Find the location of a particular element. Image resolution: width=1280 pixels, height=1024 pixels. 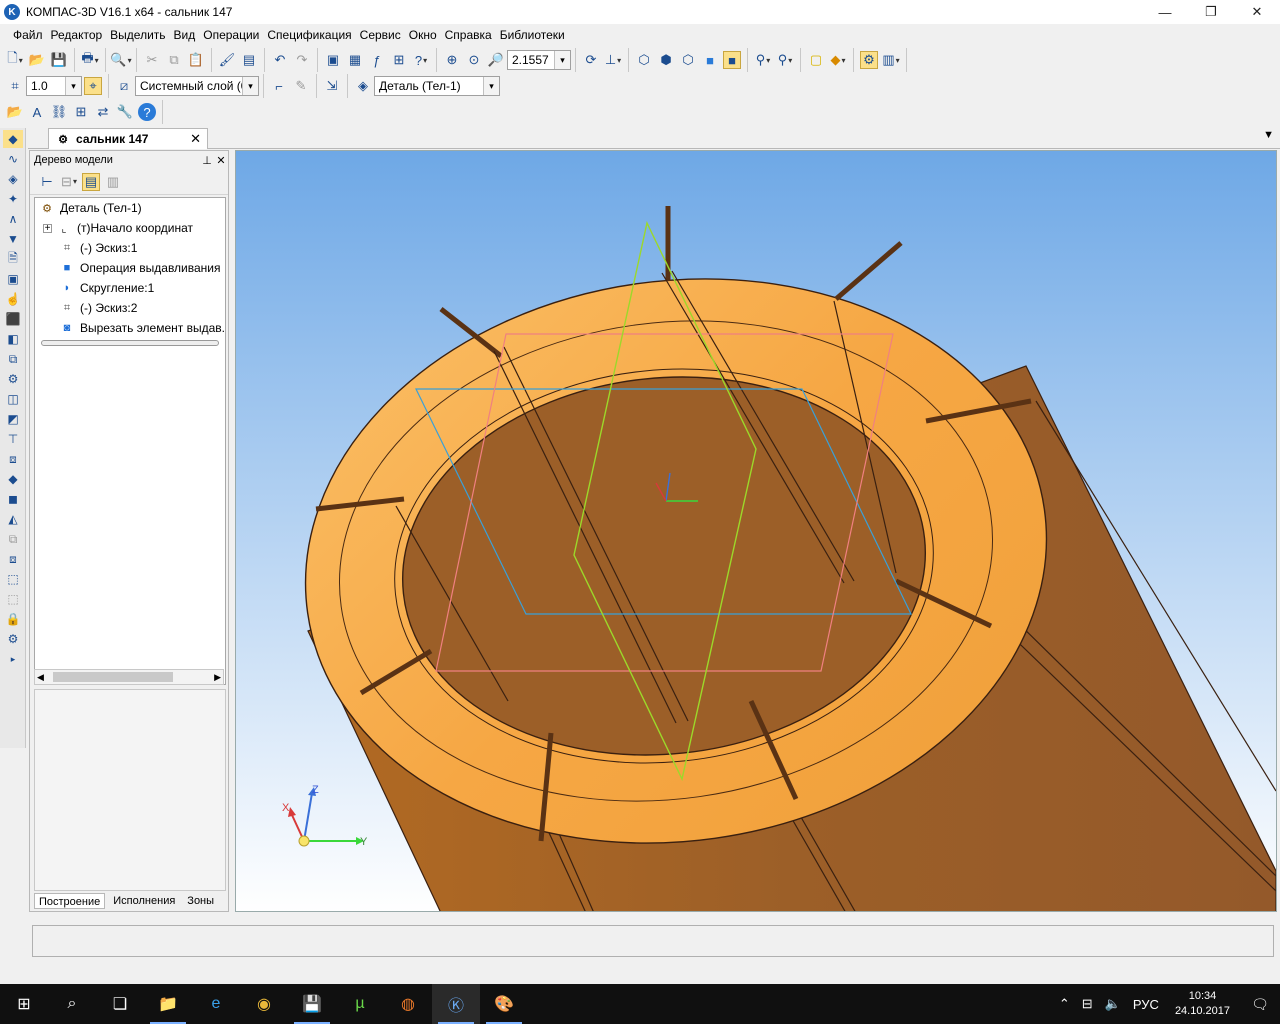

boolean-icon: ⬚ is located at coordinates (13, 579).